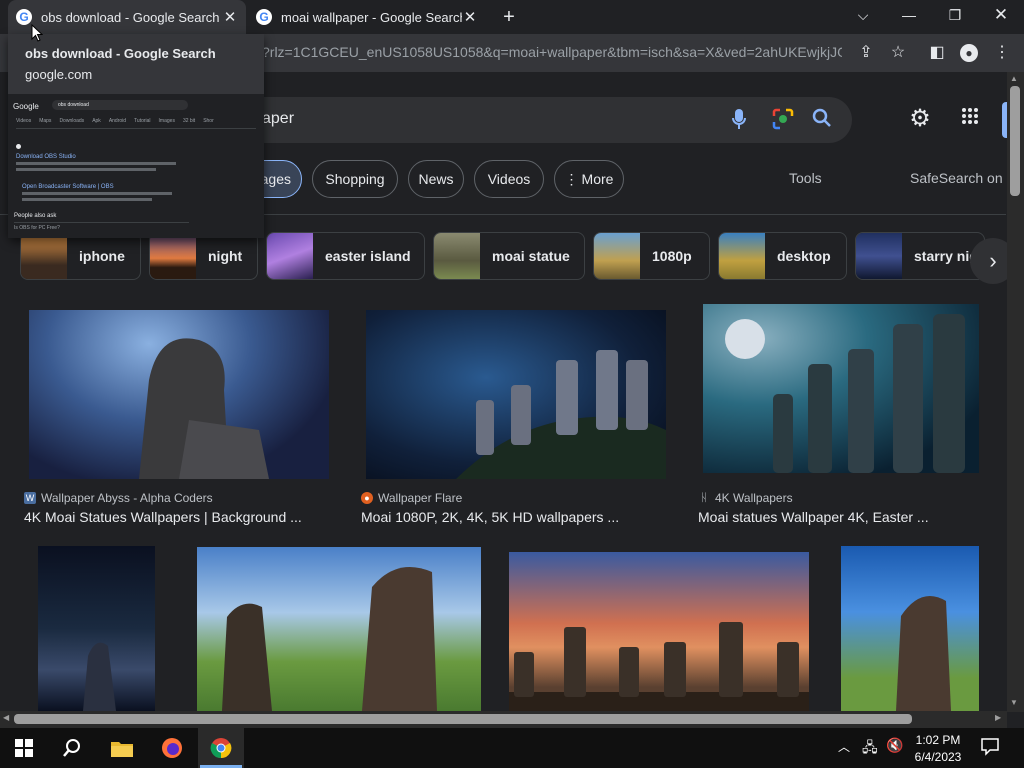 This screenshot has height=768, width=1024. I want to click on source-name: 4K Wallpapers, so click(754, 498).